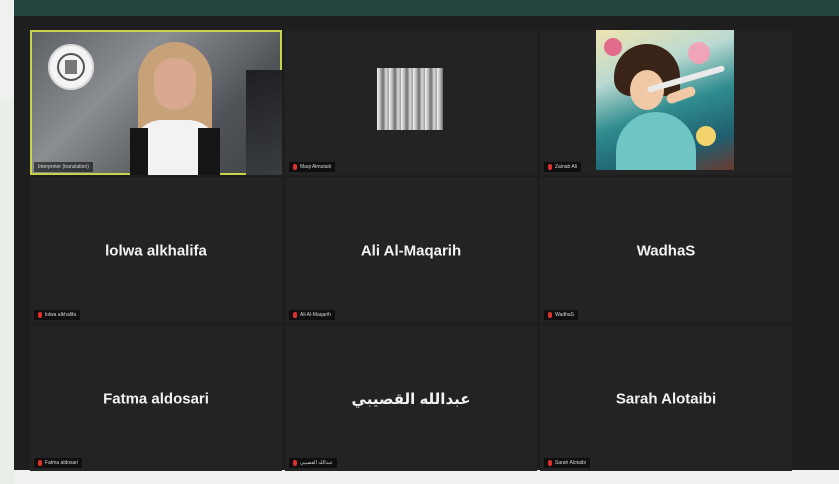 Image resolution: width=839 pixels, height=484 pixels. Describe the element at coordinates (71, 67) in the screenshot. I see `organization-logo` at that location.